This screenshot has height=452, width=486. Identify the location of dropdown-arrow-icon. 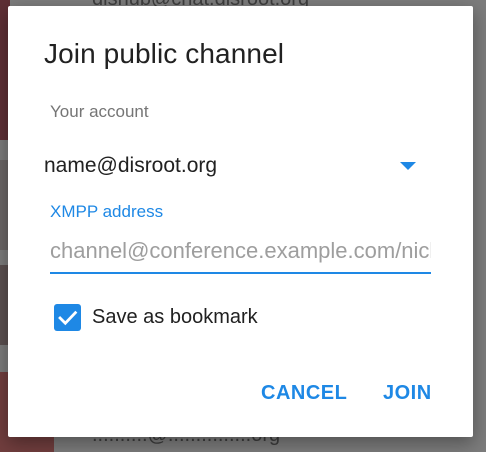
(408, 166).